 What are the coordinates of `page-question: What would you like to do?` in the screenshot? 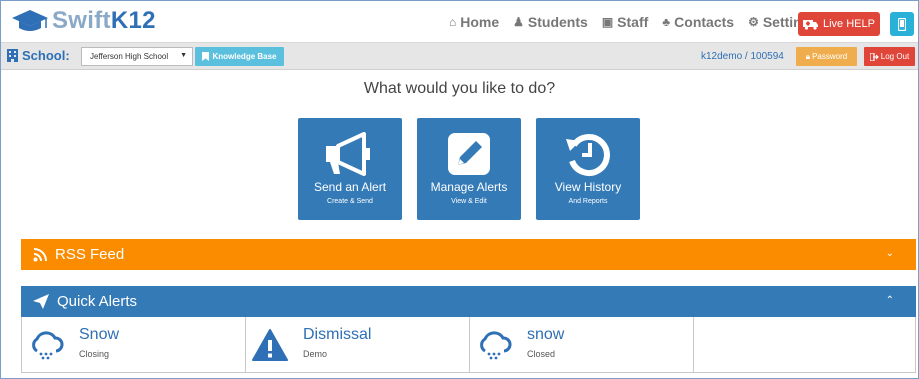 It's located at (459, 88).